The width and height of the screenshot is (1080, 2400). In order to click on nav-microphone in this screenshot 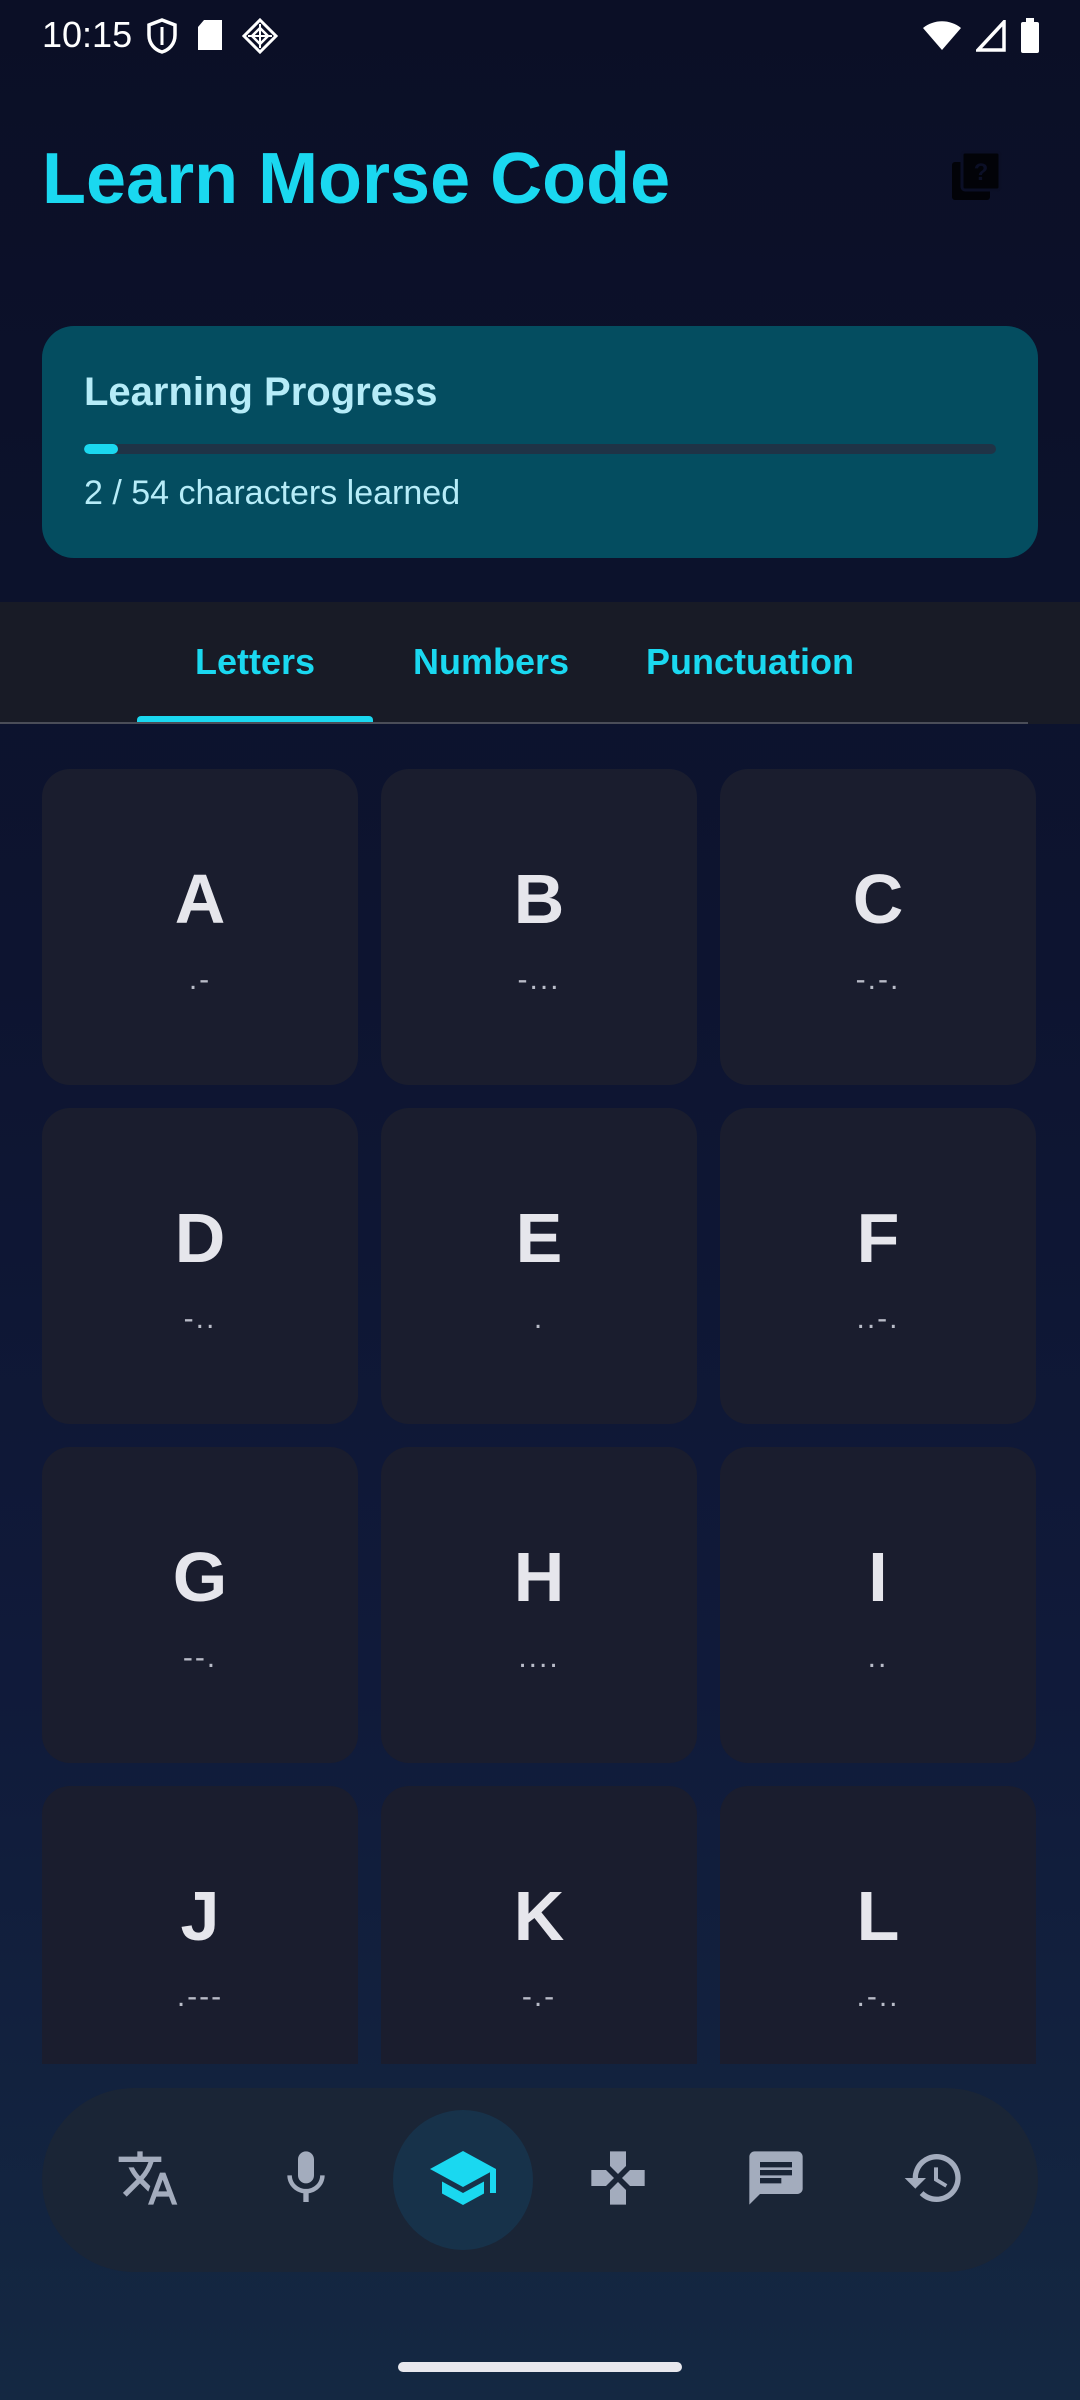, I will do `click(306, 2180)`.